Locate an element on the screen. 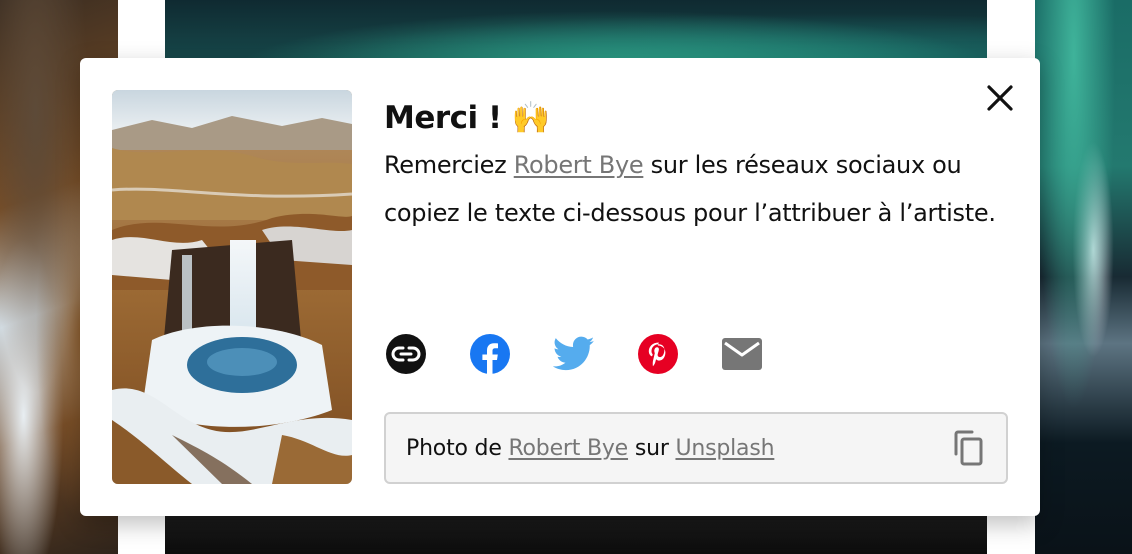  link-icon is located at coordinates (406, 354).